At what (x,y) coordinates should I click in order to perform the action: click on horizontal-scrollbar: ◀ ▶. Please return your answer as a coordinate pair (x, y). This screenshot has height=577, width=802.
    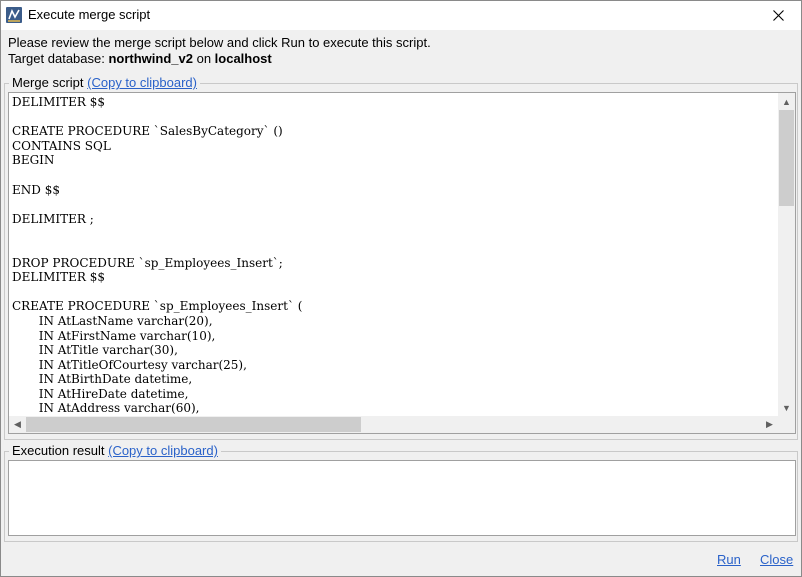
    Looking at the image, I should click on (393, 424).